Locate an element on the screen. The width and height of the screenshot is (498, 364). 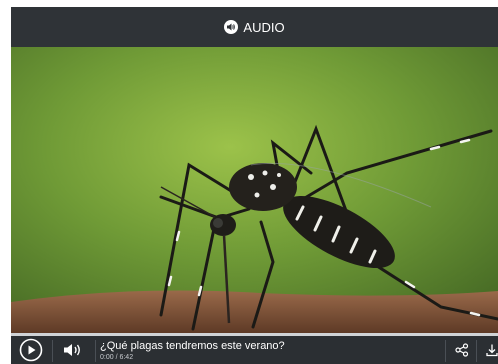
download-icon is located at coordinates (492, 350).